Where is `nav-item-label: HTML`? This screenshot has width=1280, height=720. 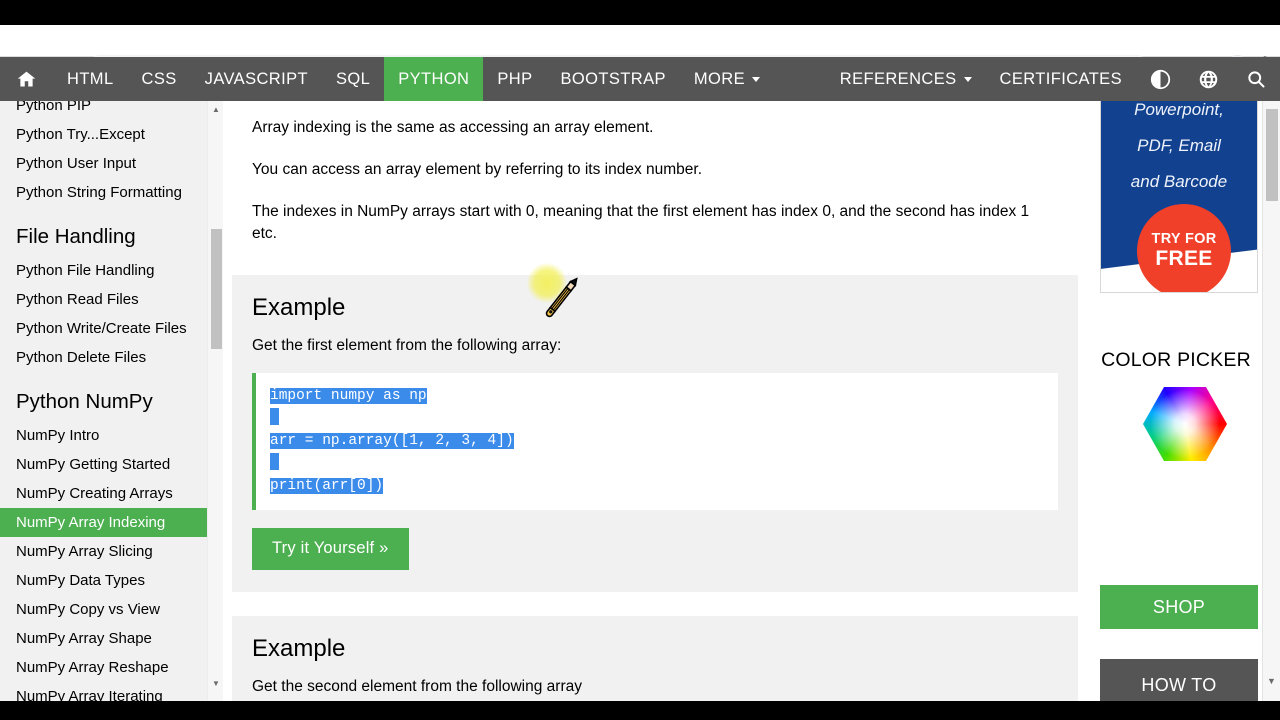
nav-item-label: HTML is located at coordinates (90, 78).